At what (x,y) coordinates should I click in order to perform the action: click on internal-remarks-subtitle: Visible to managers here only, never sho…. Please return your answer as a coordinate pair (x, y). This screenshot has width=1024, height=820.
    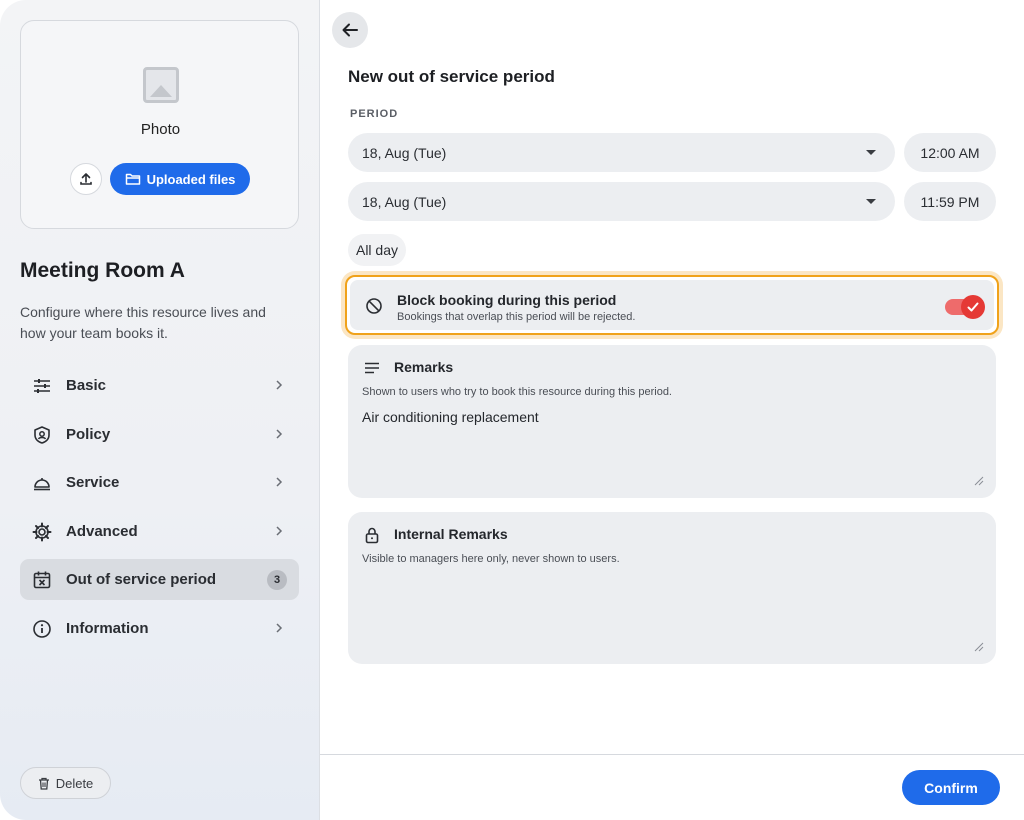
    Looking at the image, I should click on (491, 559).